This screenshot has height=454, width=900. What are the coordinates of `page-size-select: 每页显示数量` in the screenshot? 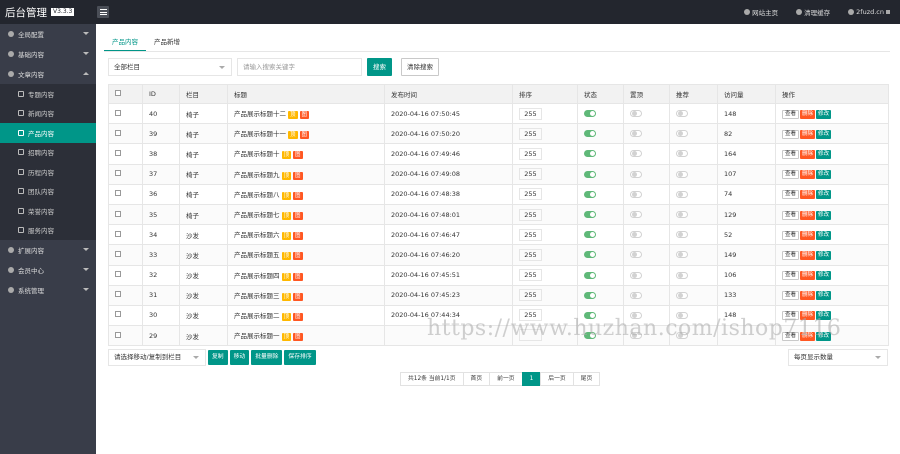 It's located at (838, 357).